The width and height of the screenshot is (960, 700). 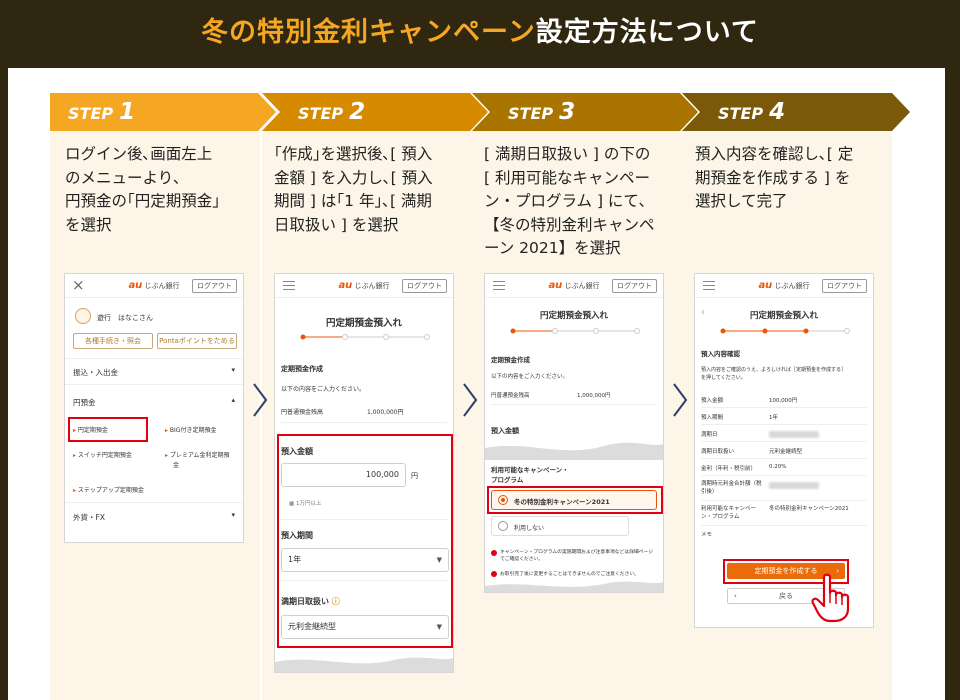 I want to click on sidebar-item-big: ▸ BIG付き定期預金, so click(x=190, y=429).